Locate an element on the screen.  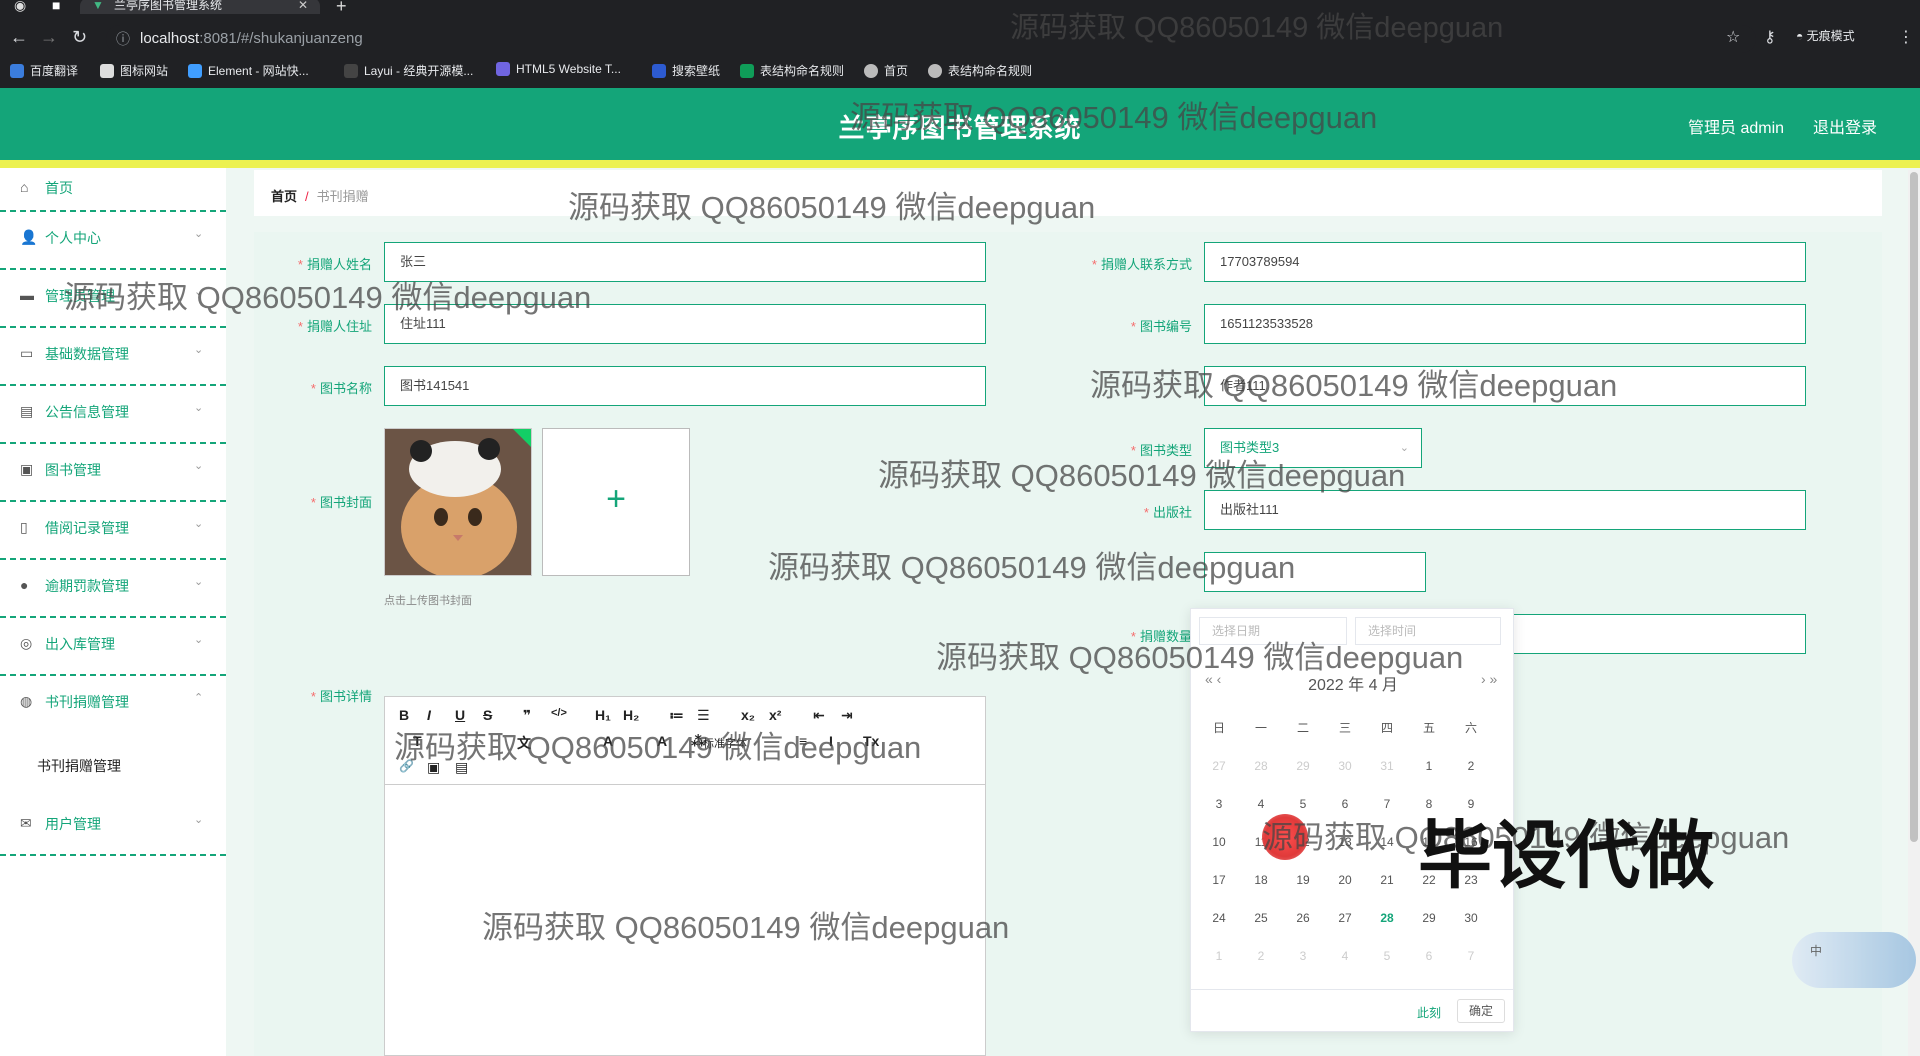
new-tab-icon: + is located at coordinates (341, 8).